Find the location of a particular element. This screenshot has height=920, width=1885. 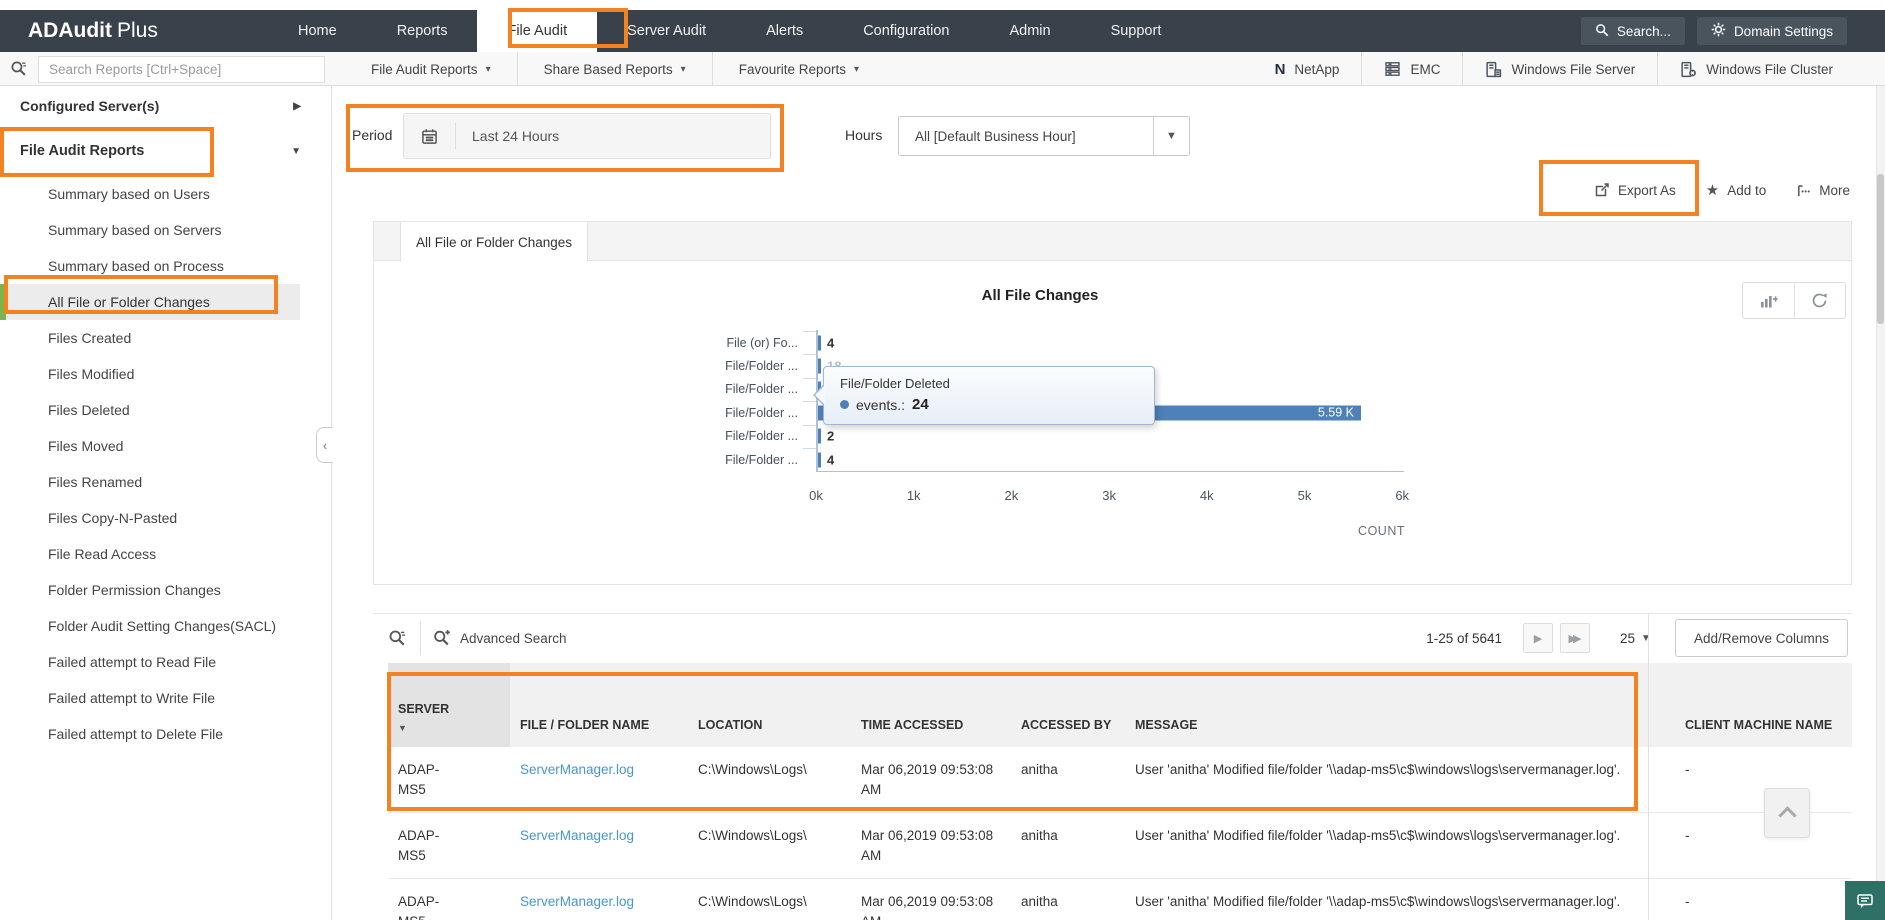

period-value: Last 24 Hours is located at coordinates (516, 136).